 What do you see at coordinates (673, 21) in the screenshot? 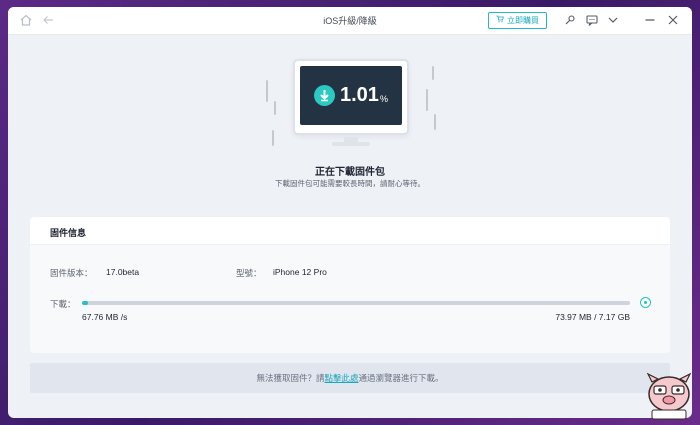
I see `close-icon` at bounding box center [673, 21].